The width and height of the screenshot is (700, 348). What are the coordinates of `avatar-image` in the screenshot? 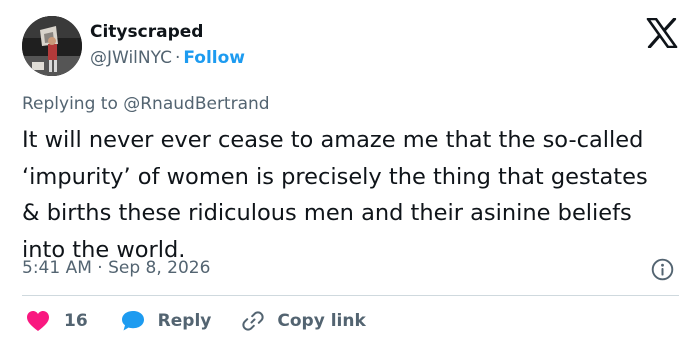 It's located at (52, 46).